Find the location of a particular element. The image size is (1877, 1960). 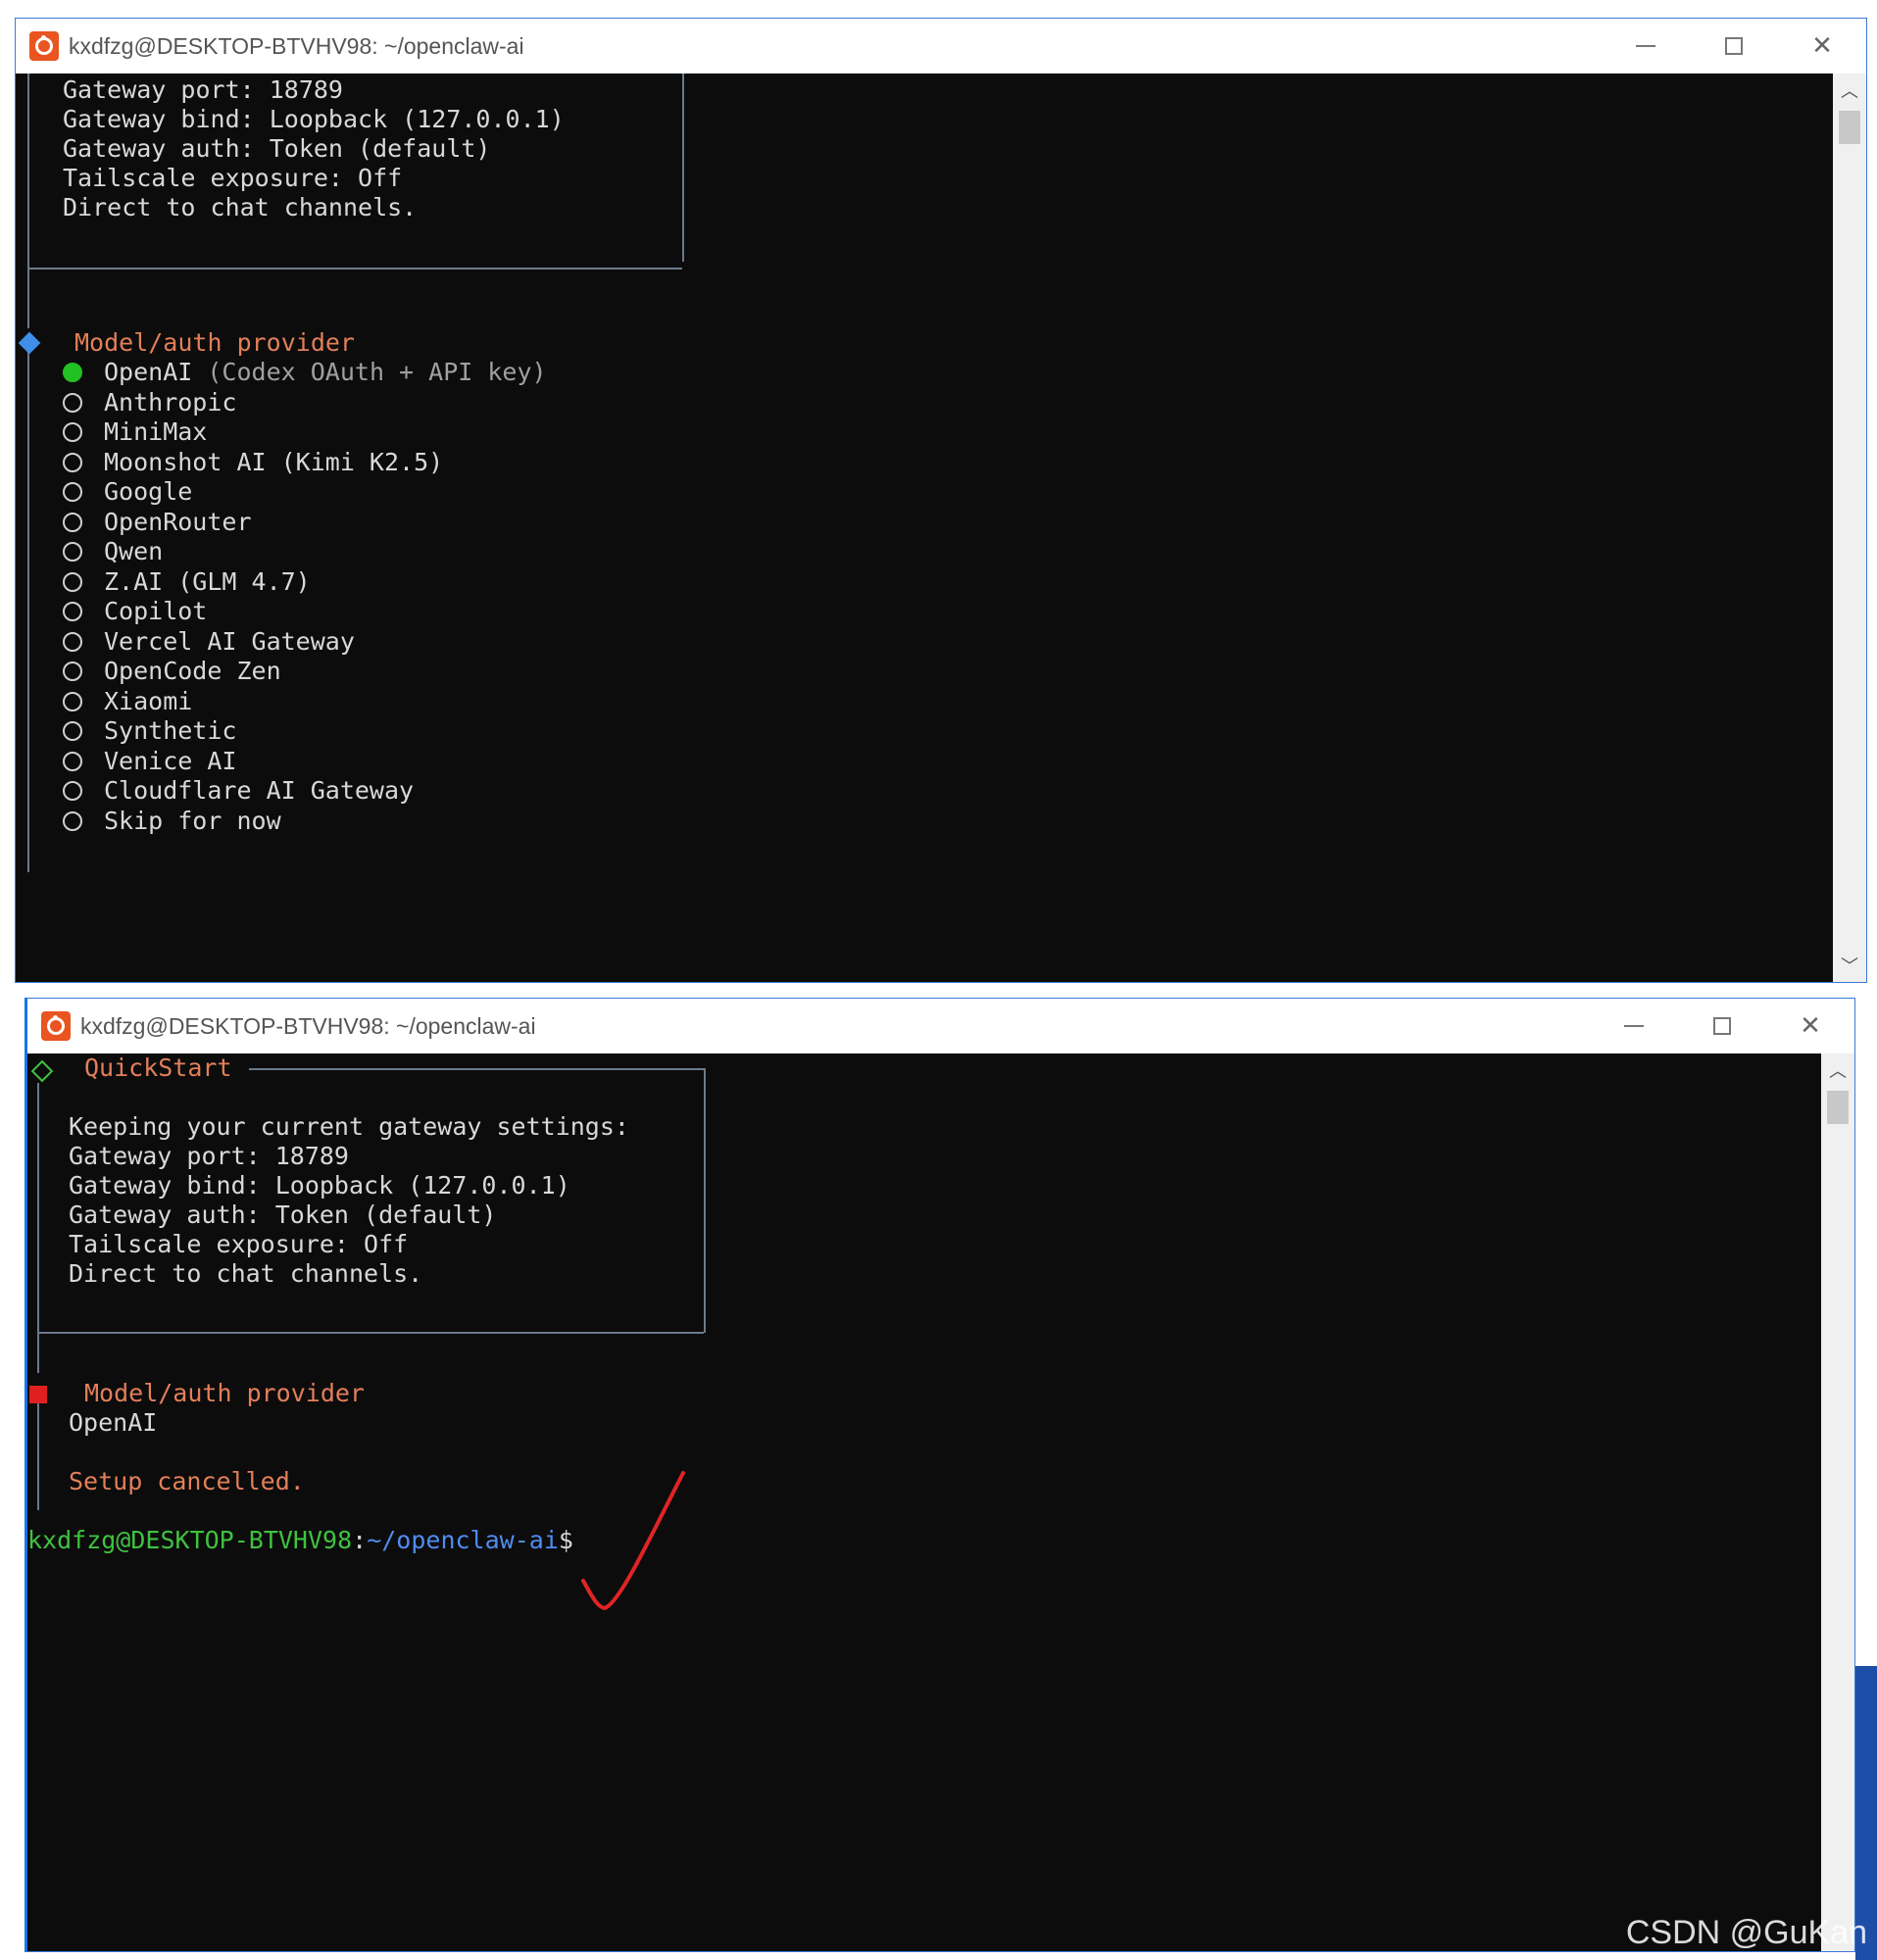

provider-option-label: Skip for now is located at coordinates (192, 820).